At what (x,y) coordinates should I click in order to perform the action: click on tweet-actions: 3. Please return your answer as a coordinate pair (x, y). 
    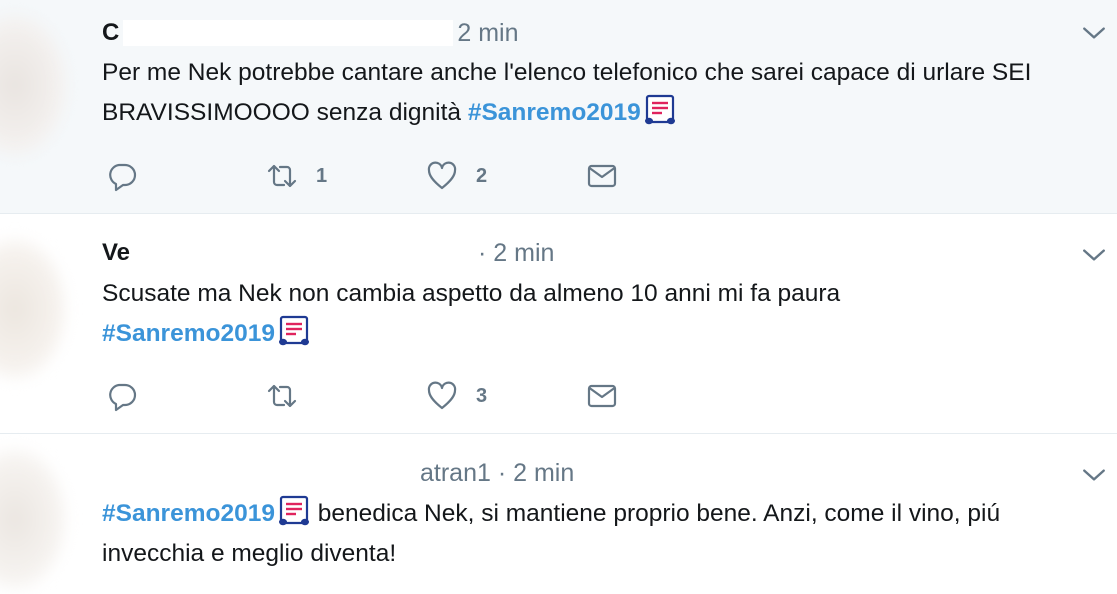
    Looking at the image, I should click on (426, 396).